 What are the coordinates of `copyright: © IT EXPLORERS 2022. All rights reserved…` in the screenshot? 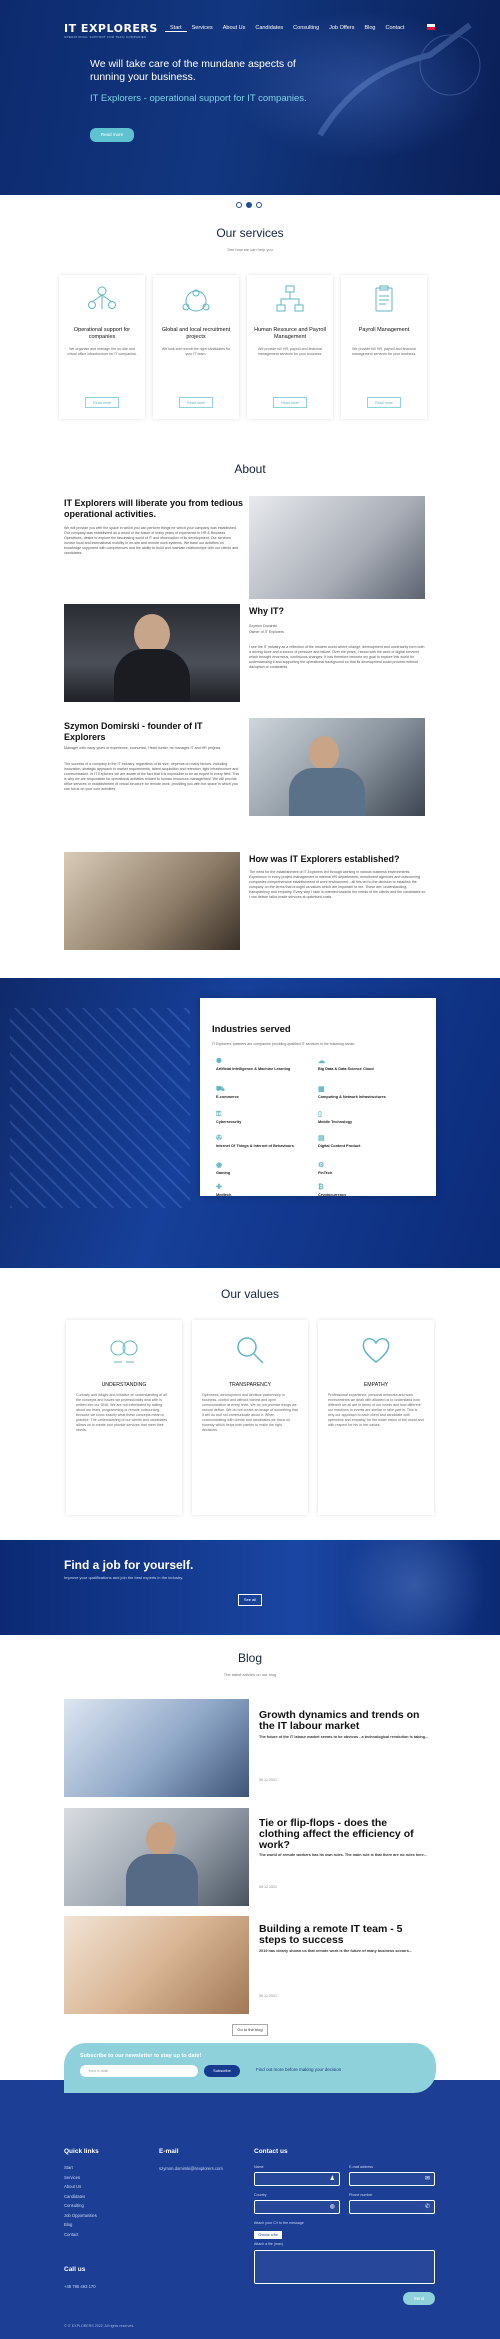 It's located at (99, 2326).